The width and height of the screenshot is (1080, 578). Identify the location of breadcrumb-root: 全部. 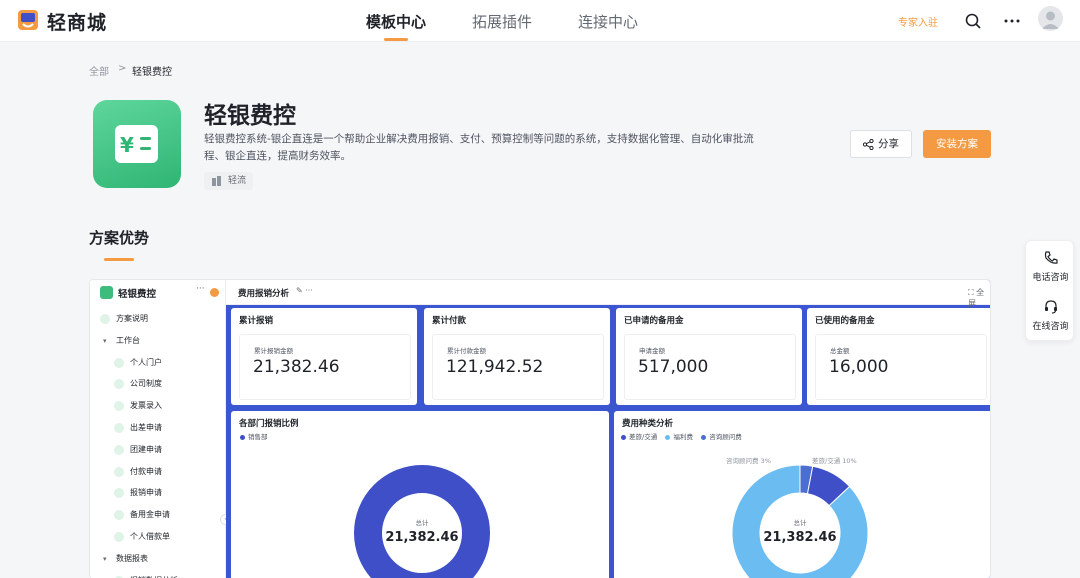
(99, 70).